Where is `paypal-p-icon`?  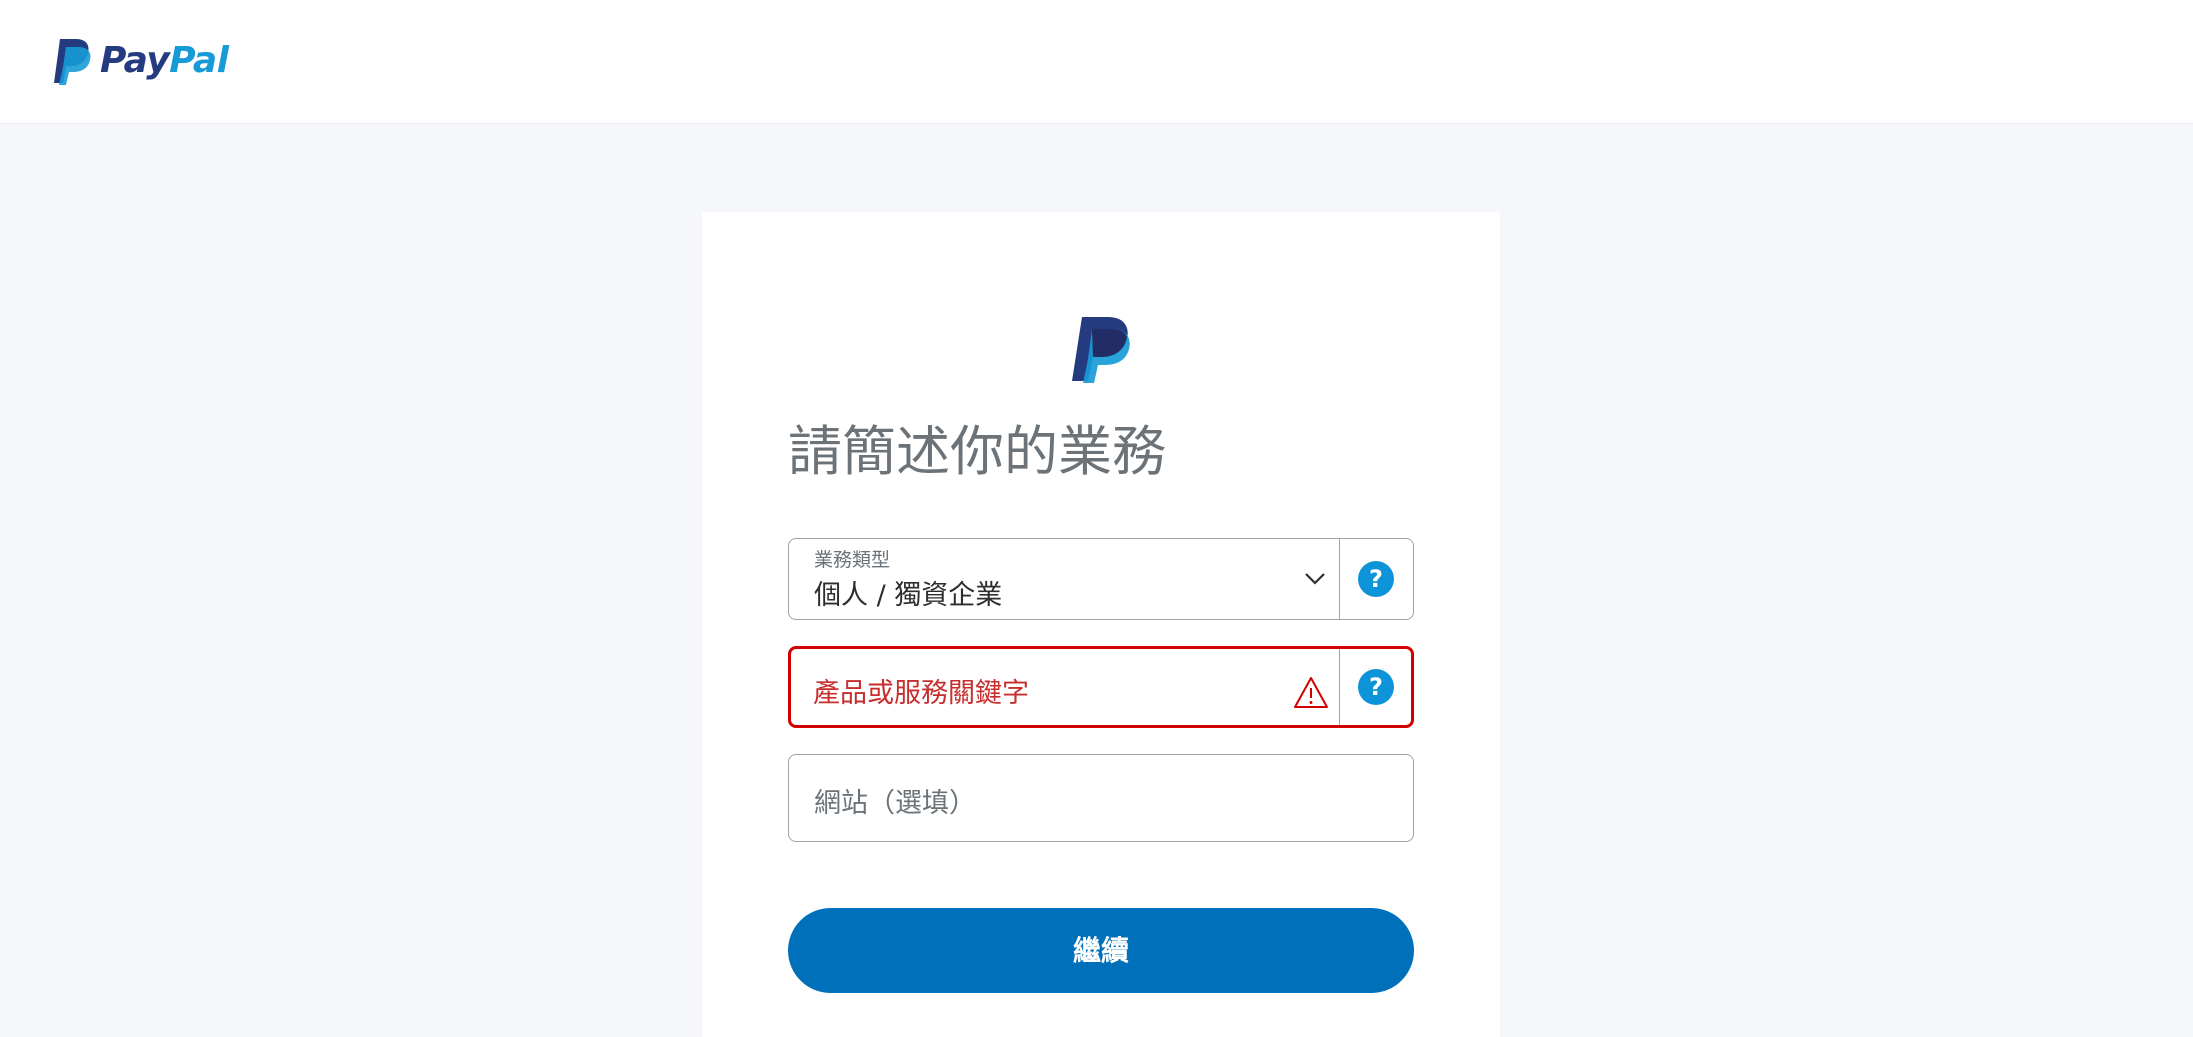
paypal-p-icon is located at coordinates (72, 62).